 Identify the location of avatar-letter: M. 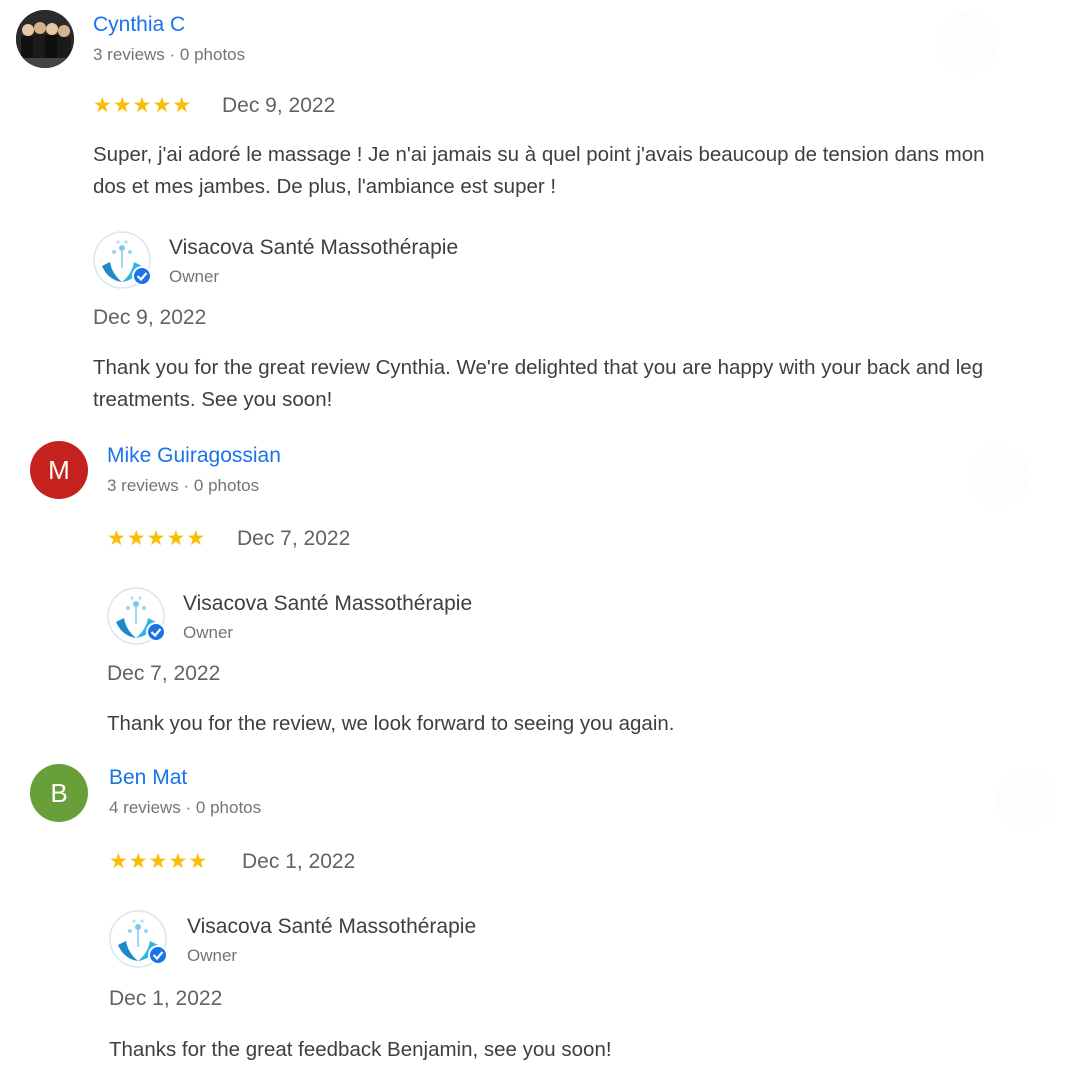
(59, 469).